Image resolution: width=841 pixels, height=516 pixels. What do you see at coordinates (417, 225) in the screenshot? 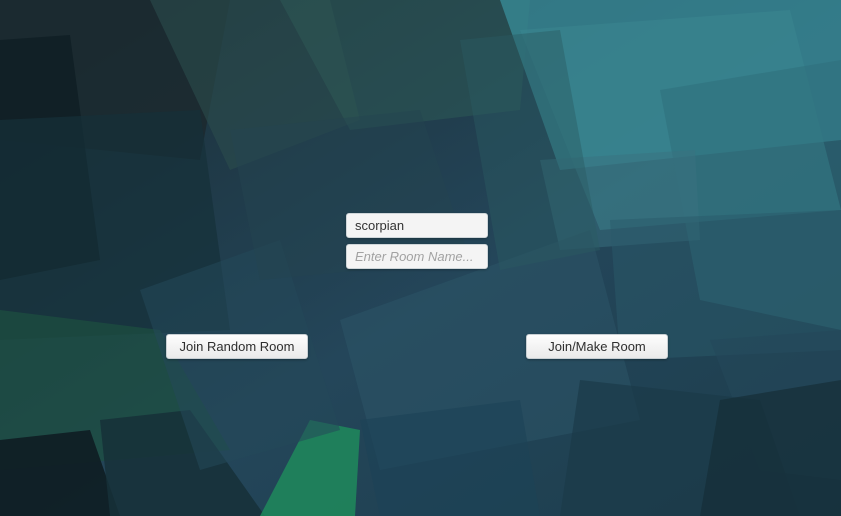
I see `player-name-input` at bounding box center [417, 225].